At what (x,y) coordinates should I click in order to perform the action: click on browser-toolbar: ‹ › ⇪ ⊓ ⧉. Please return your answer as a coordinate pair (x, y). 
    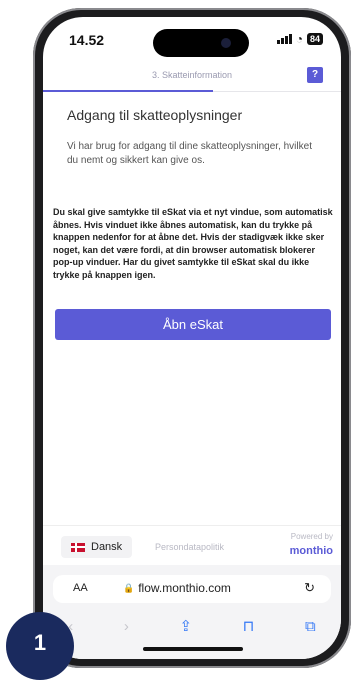
    Looking at the image, I should click on (192, 626).